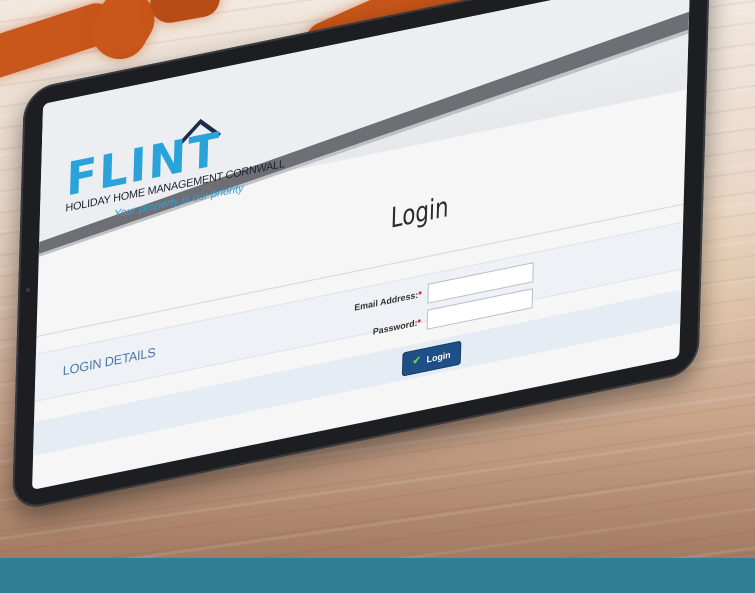 Image resolution: width=755 pixels, height=593 pixels. Describe the element at coordinates (438, 357) in the screenshot. I see `login-button-label: Login` at that location.